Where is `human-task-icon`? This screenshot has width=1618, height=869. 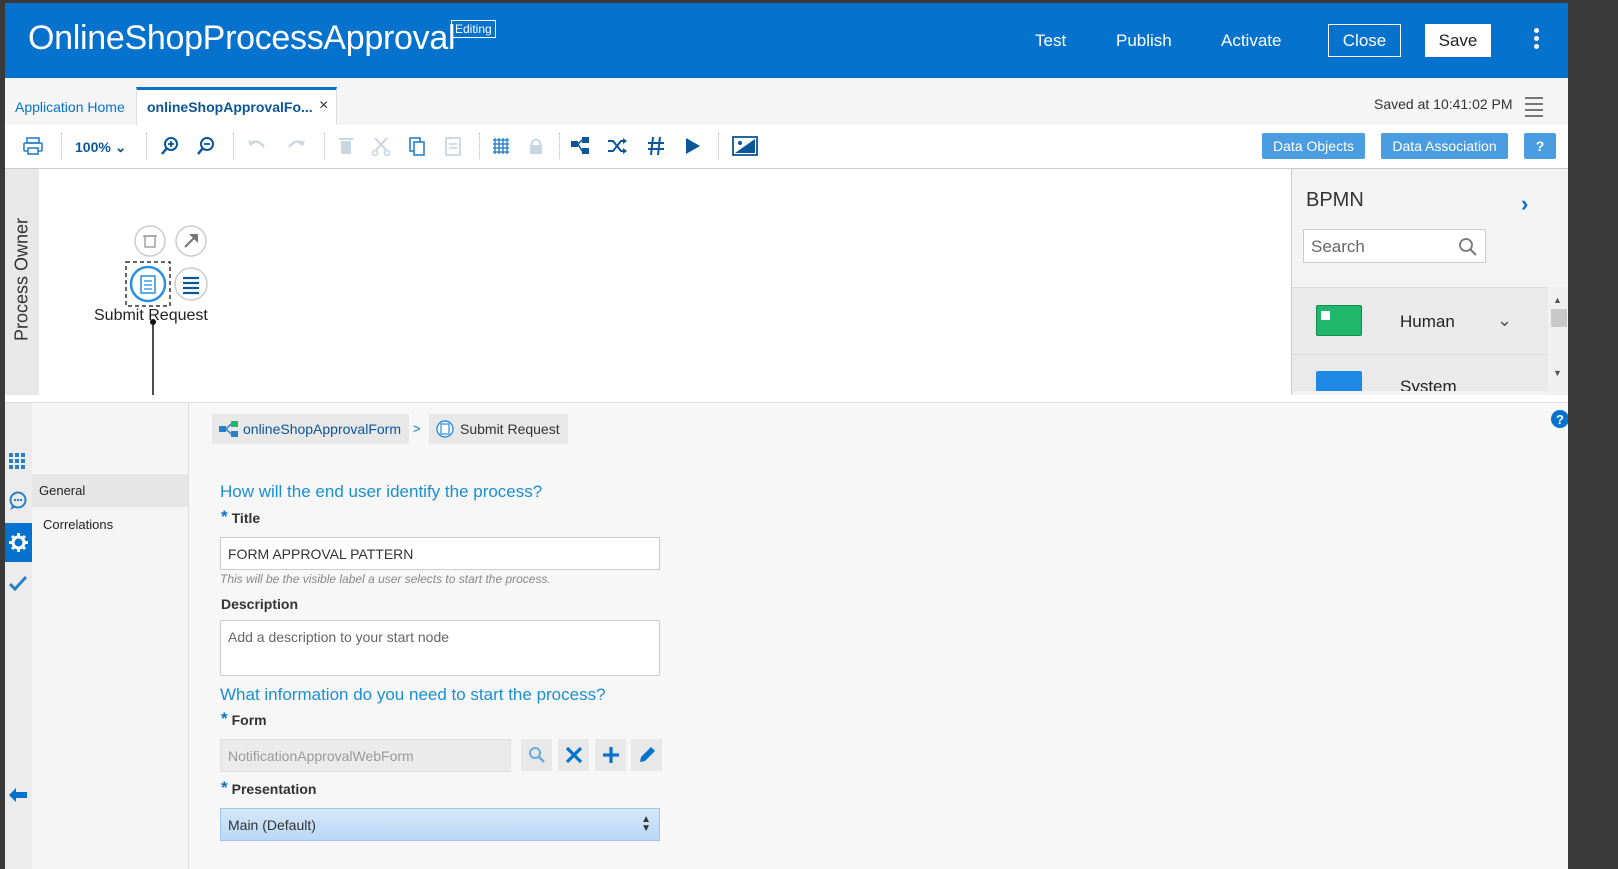 human-task-icon is located at coordinates (1339, 320).